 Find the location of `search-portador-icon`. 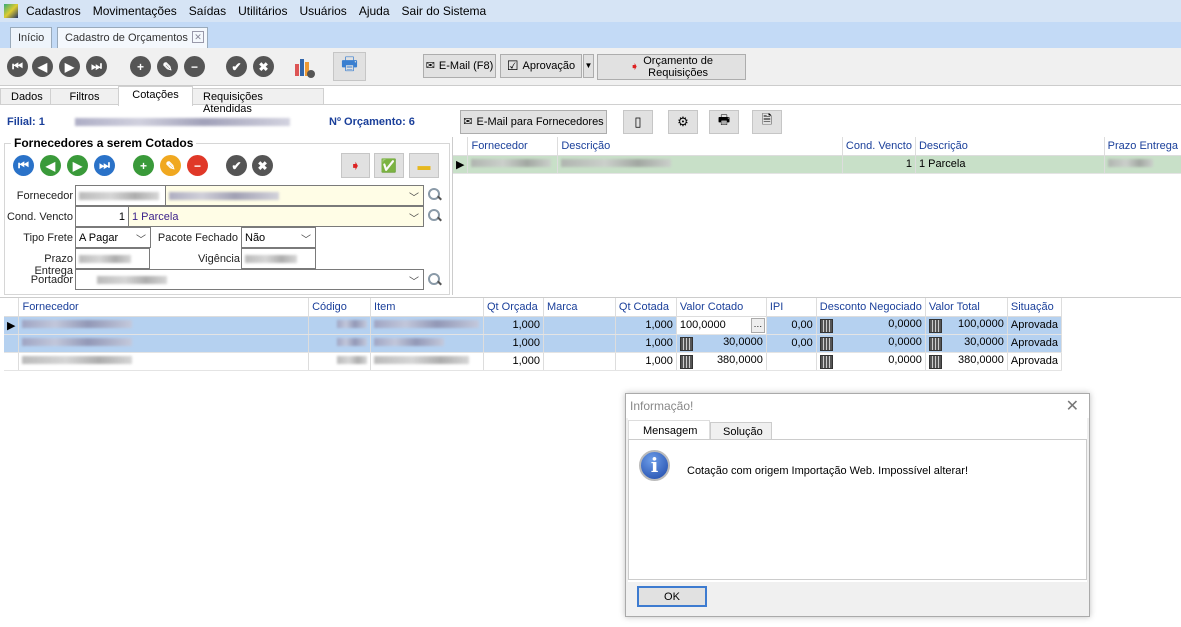

search-portador-icon is located at coordinates (435, 280).